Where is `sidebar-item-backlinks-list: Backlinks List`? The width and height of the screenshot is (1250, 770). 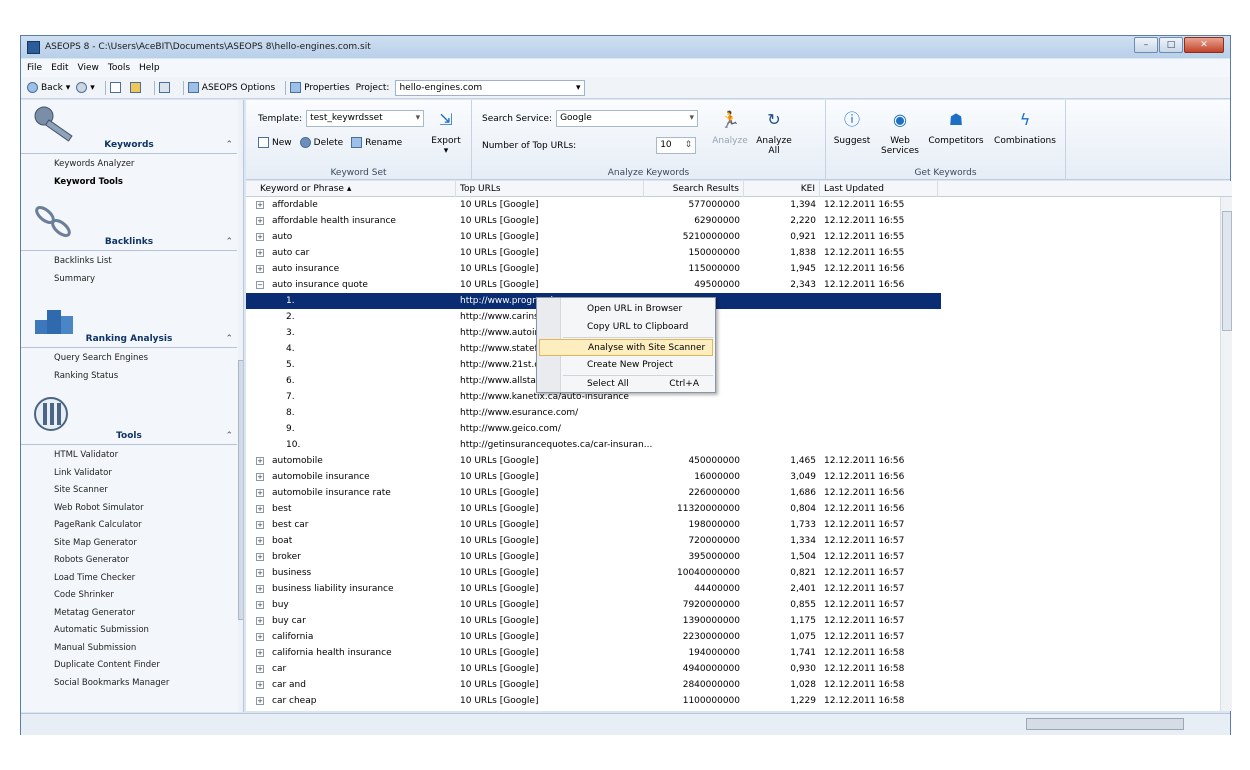 sidebar-item-backlinks-list: Backlinks List is located at coordinates (132, 262).